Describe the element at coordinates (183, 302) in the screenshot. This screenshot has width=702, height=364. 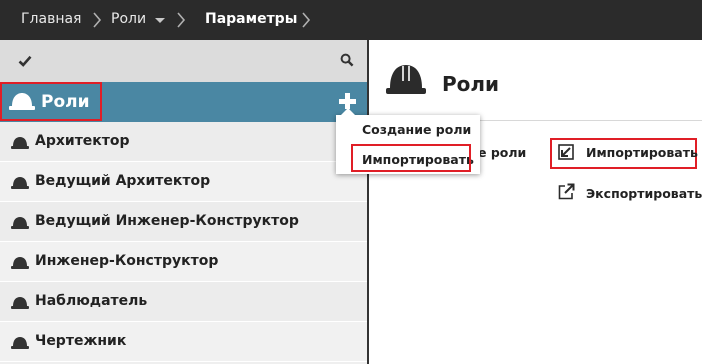
I see `list-item: Наблюдатель` at that location.